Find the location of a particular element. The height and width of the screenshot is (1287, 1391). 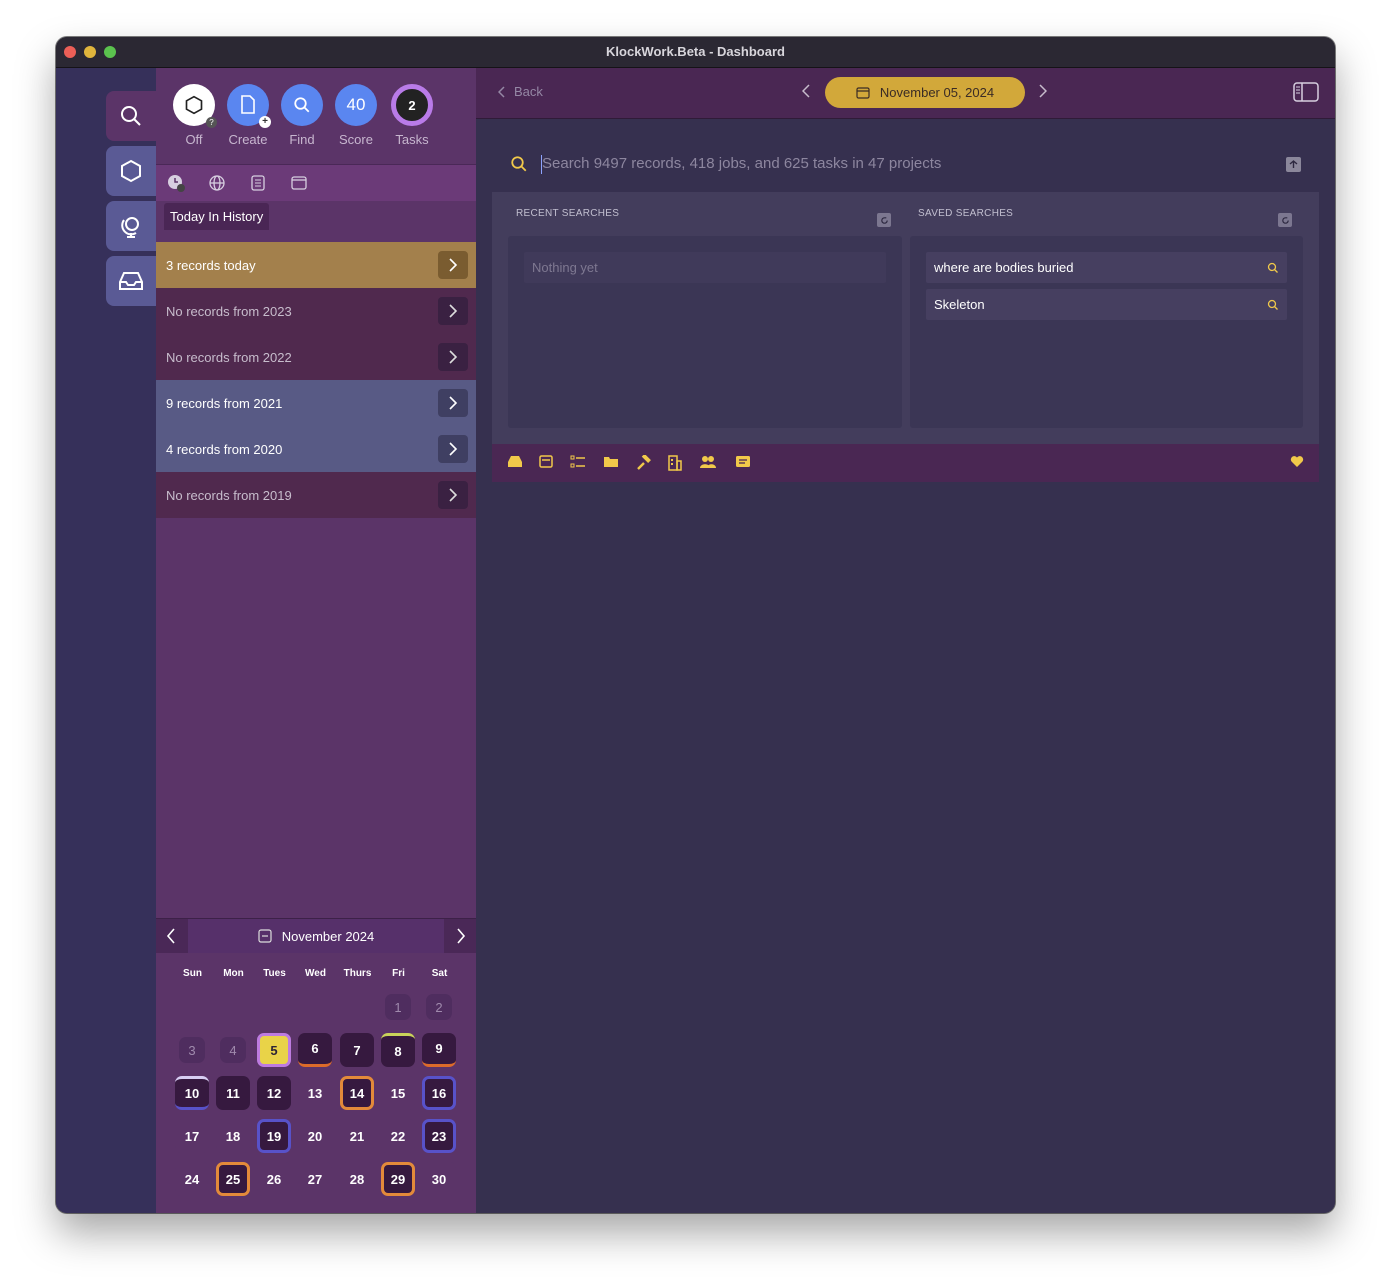

refresh-recent-button is located at coordinates (884, 220).